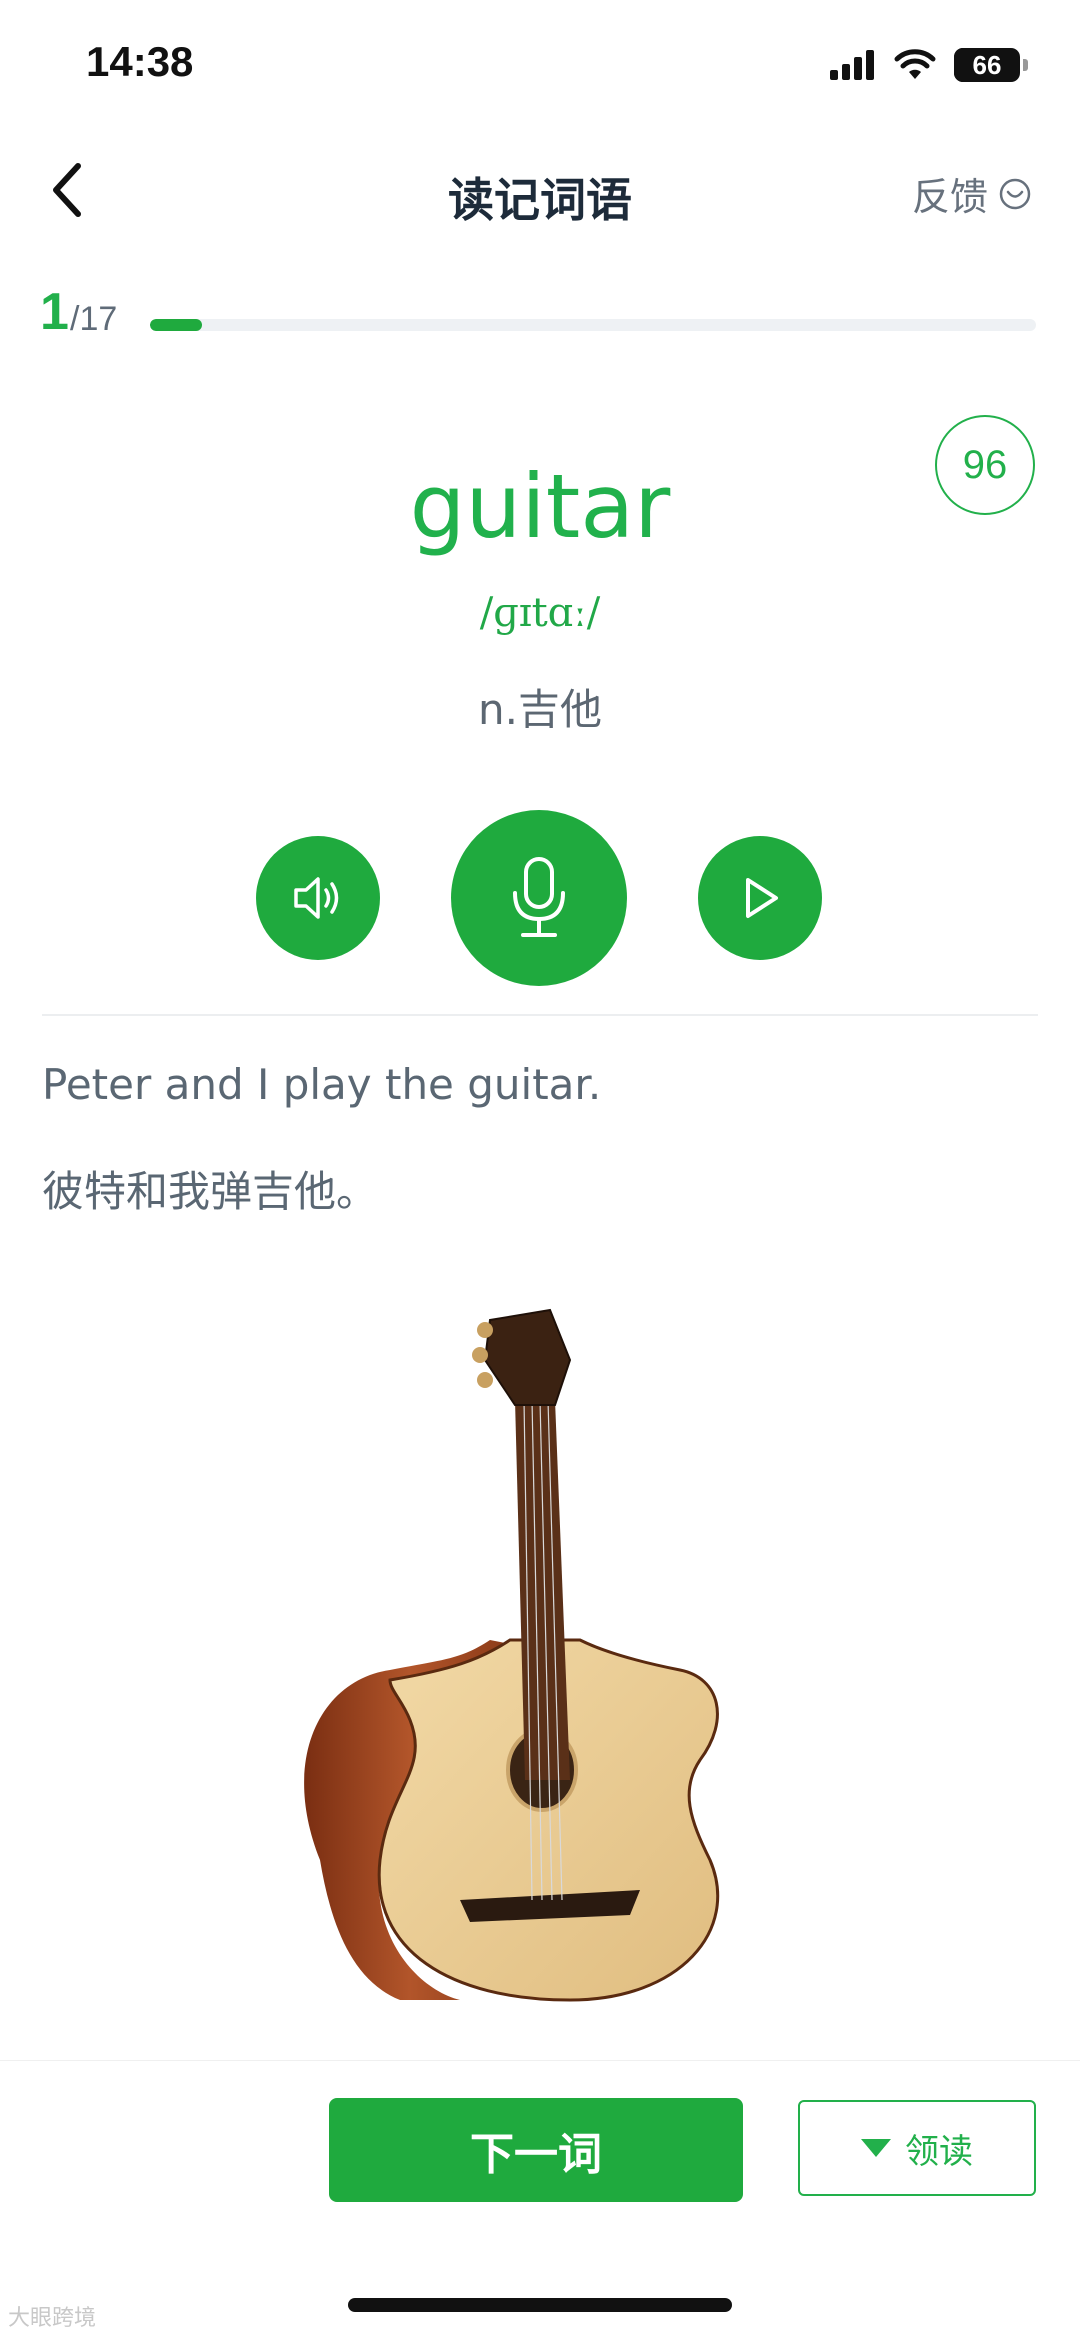  Describe the element at coordinates (949, 197) in the screenshot. I see `feedback-label: 反馈` at that location.